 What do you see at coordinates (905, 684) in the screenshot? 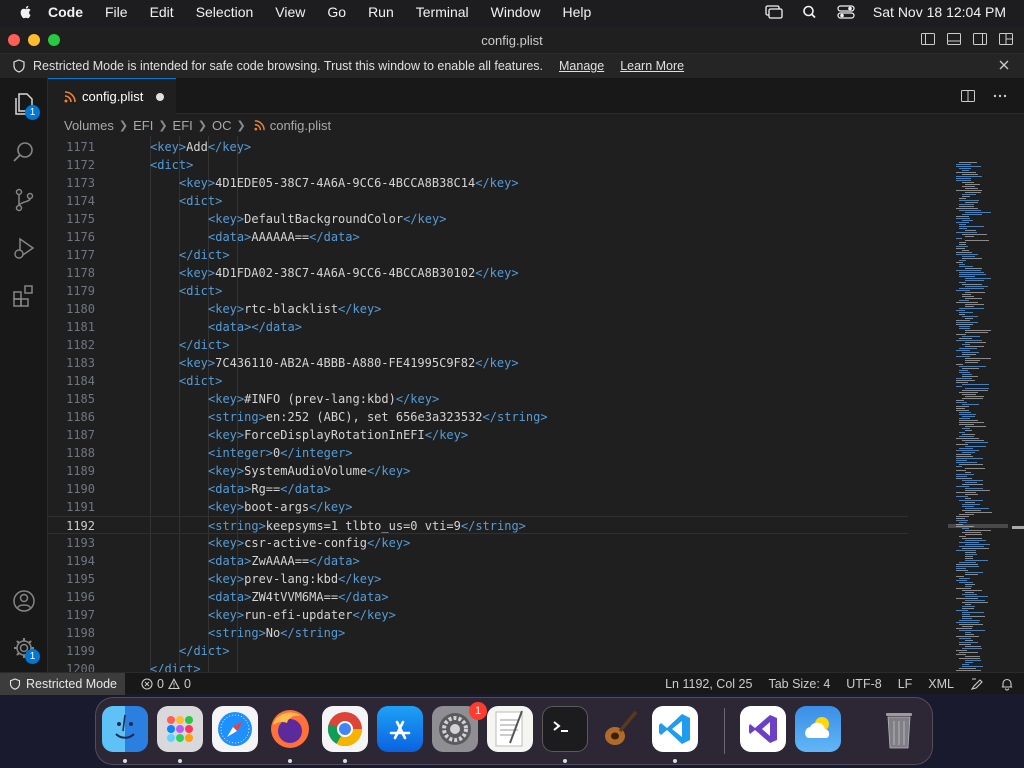
I see `end-of-line: LF` at bounding box center [905, 684].